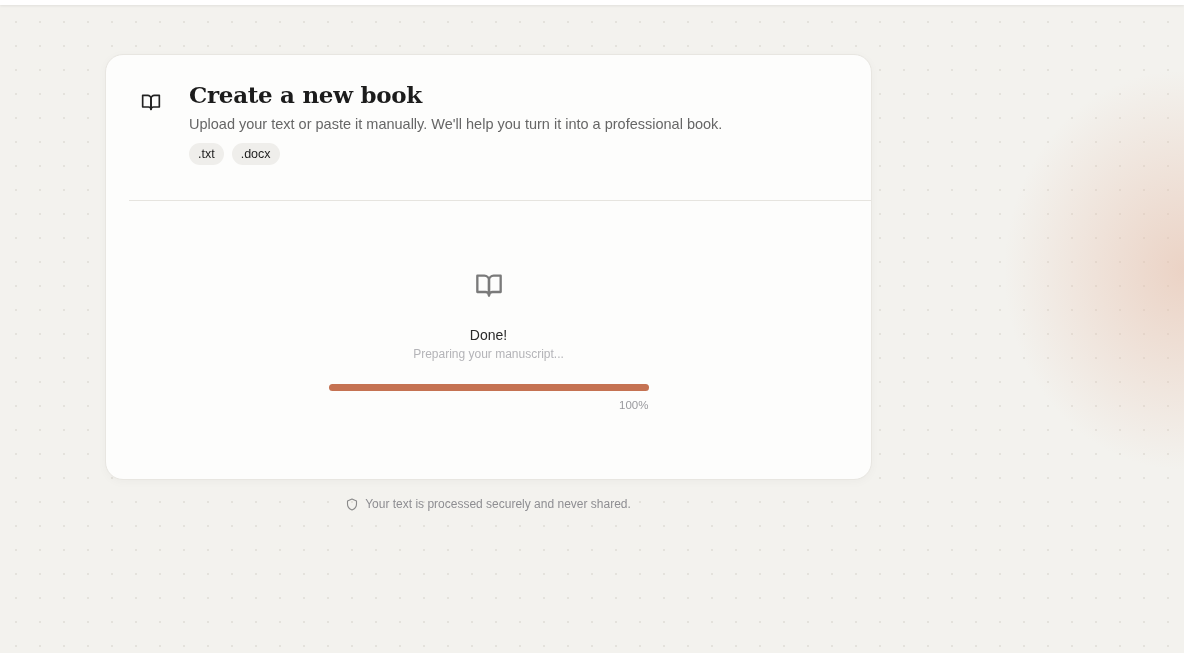 The height and width of the screenshot is (653, 1184). Describe the element at coordinates (306, 95) in the screenshot. I see `page-title: Create a new book` at that location.